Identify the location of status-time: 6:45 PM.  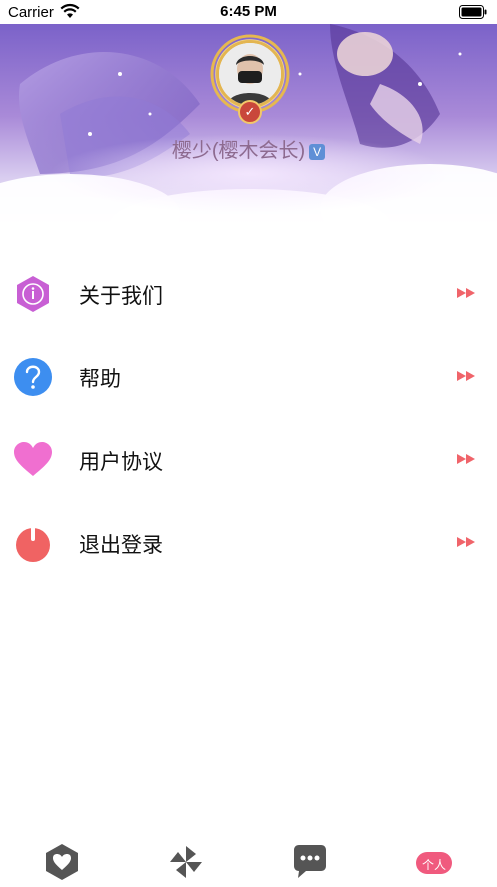
(248, 11).